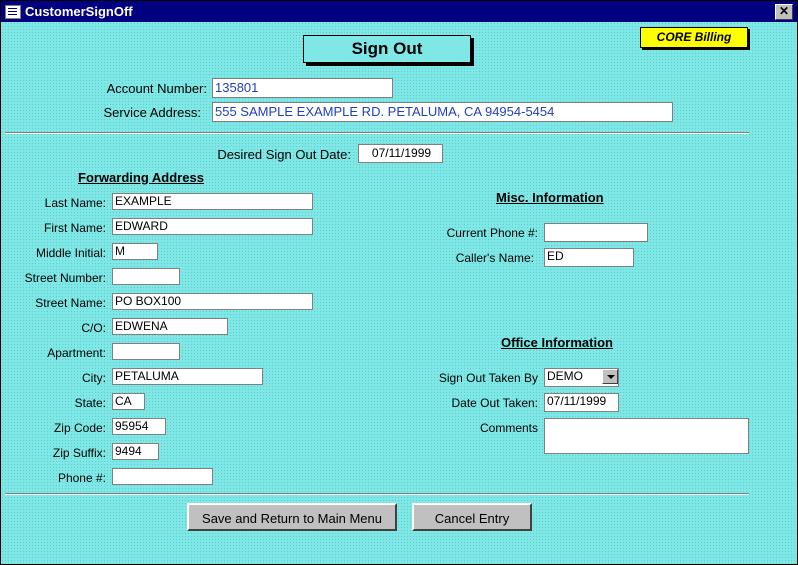 Image resolution: width=798 pixels, height=565 pixels. I want to click on street-name-label: Street Name:, so click(70, 303).